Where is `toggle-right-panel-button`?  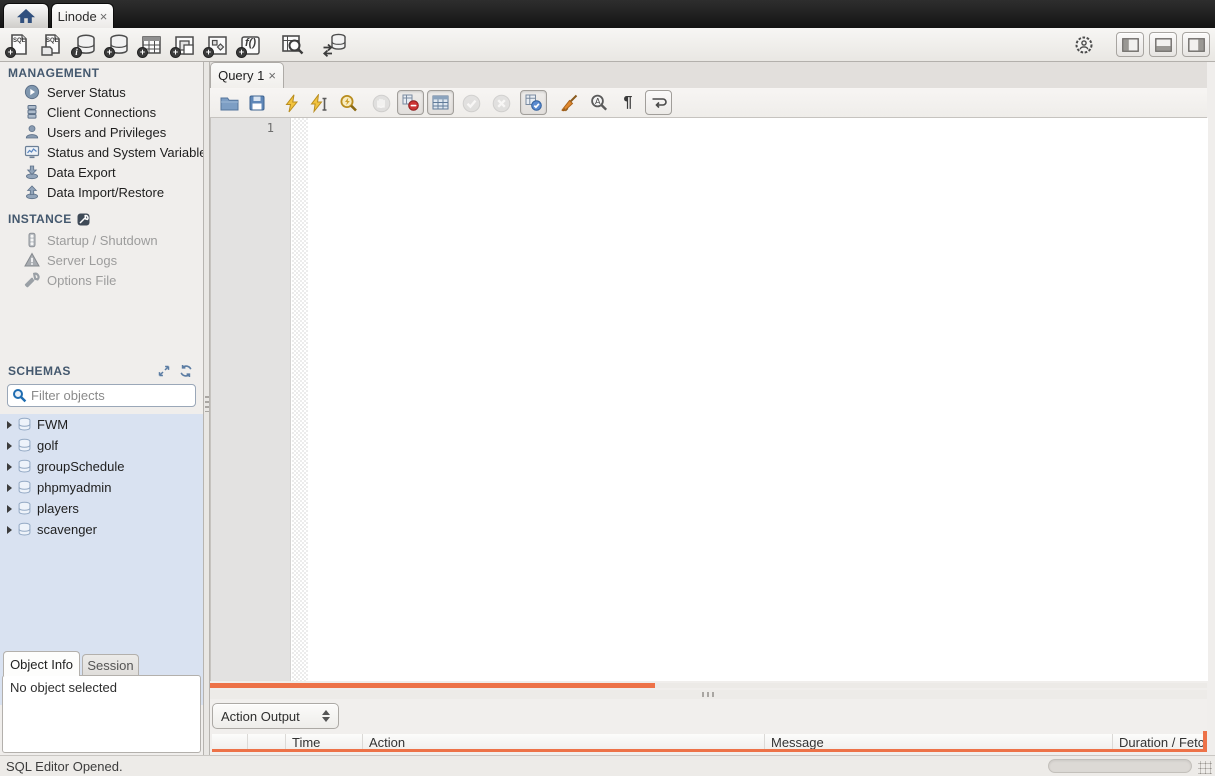 toggle-right-panel-button is located at coordinates (1196, 44).